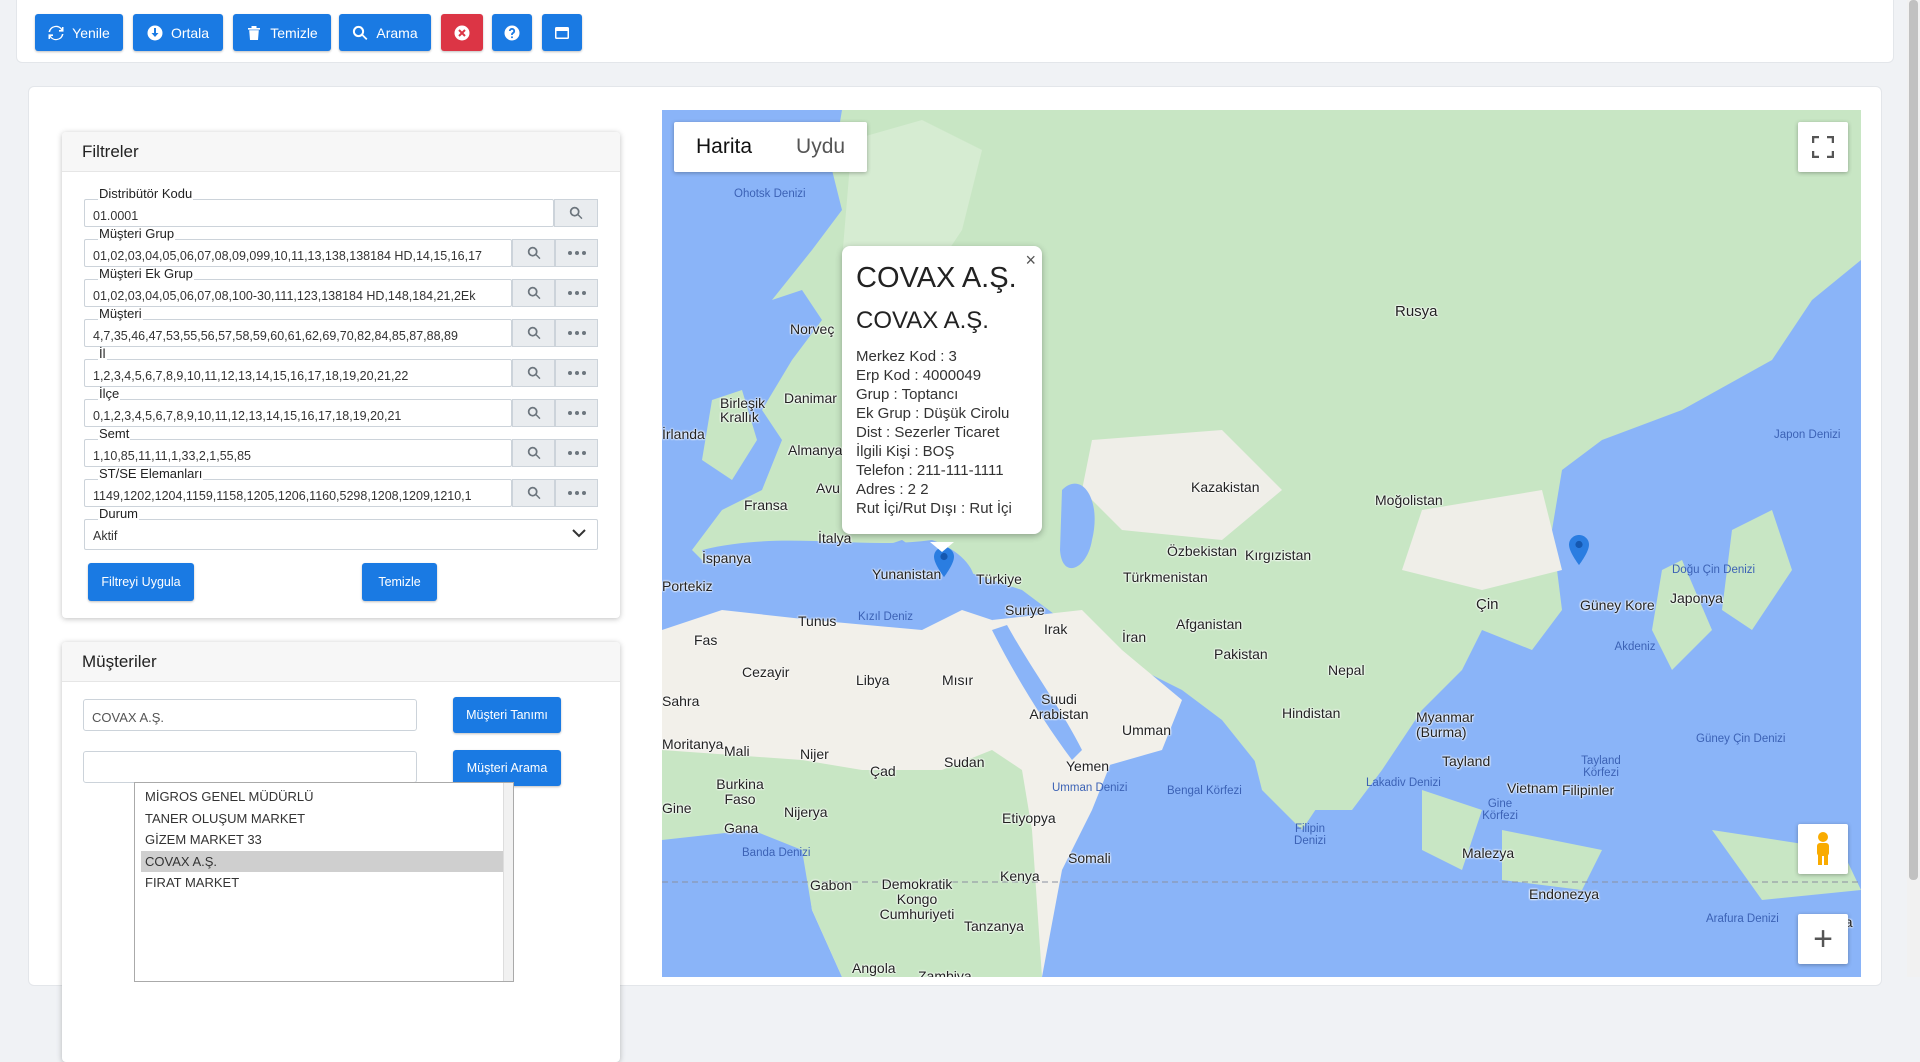 The image size is (1920, 1062). Describe the element at coordinates (507, 768) in the screenshot. I see `customer-search-button: Müşteri Arama` at that location.